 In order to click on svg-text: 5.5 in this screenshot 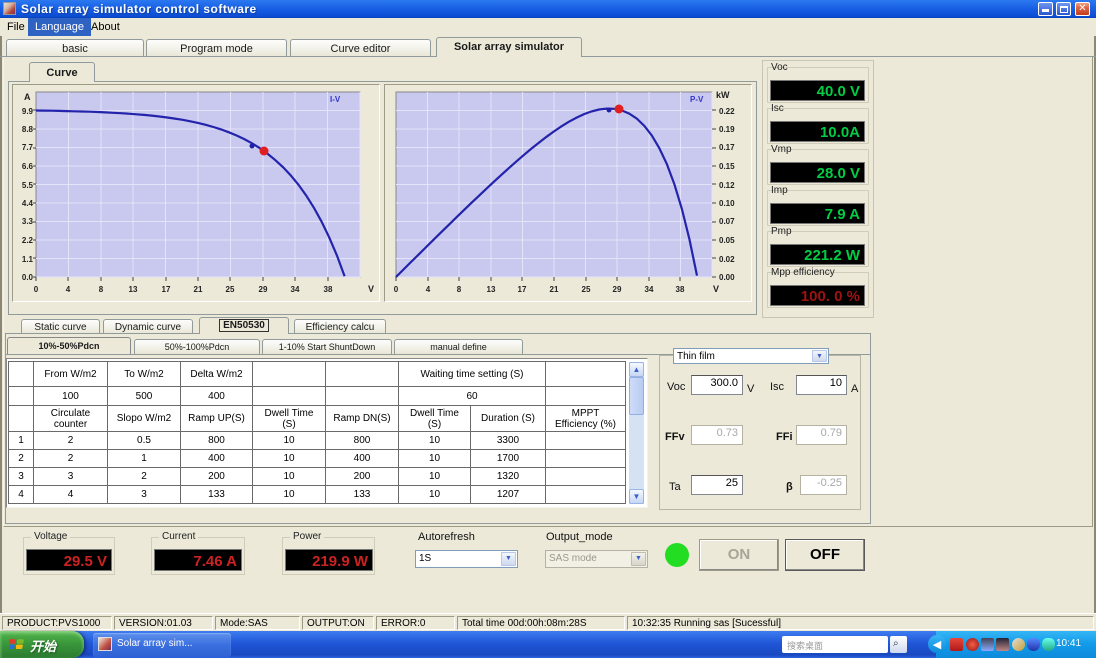, I will do `click(28, 185)`.